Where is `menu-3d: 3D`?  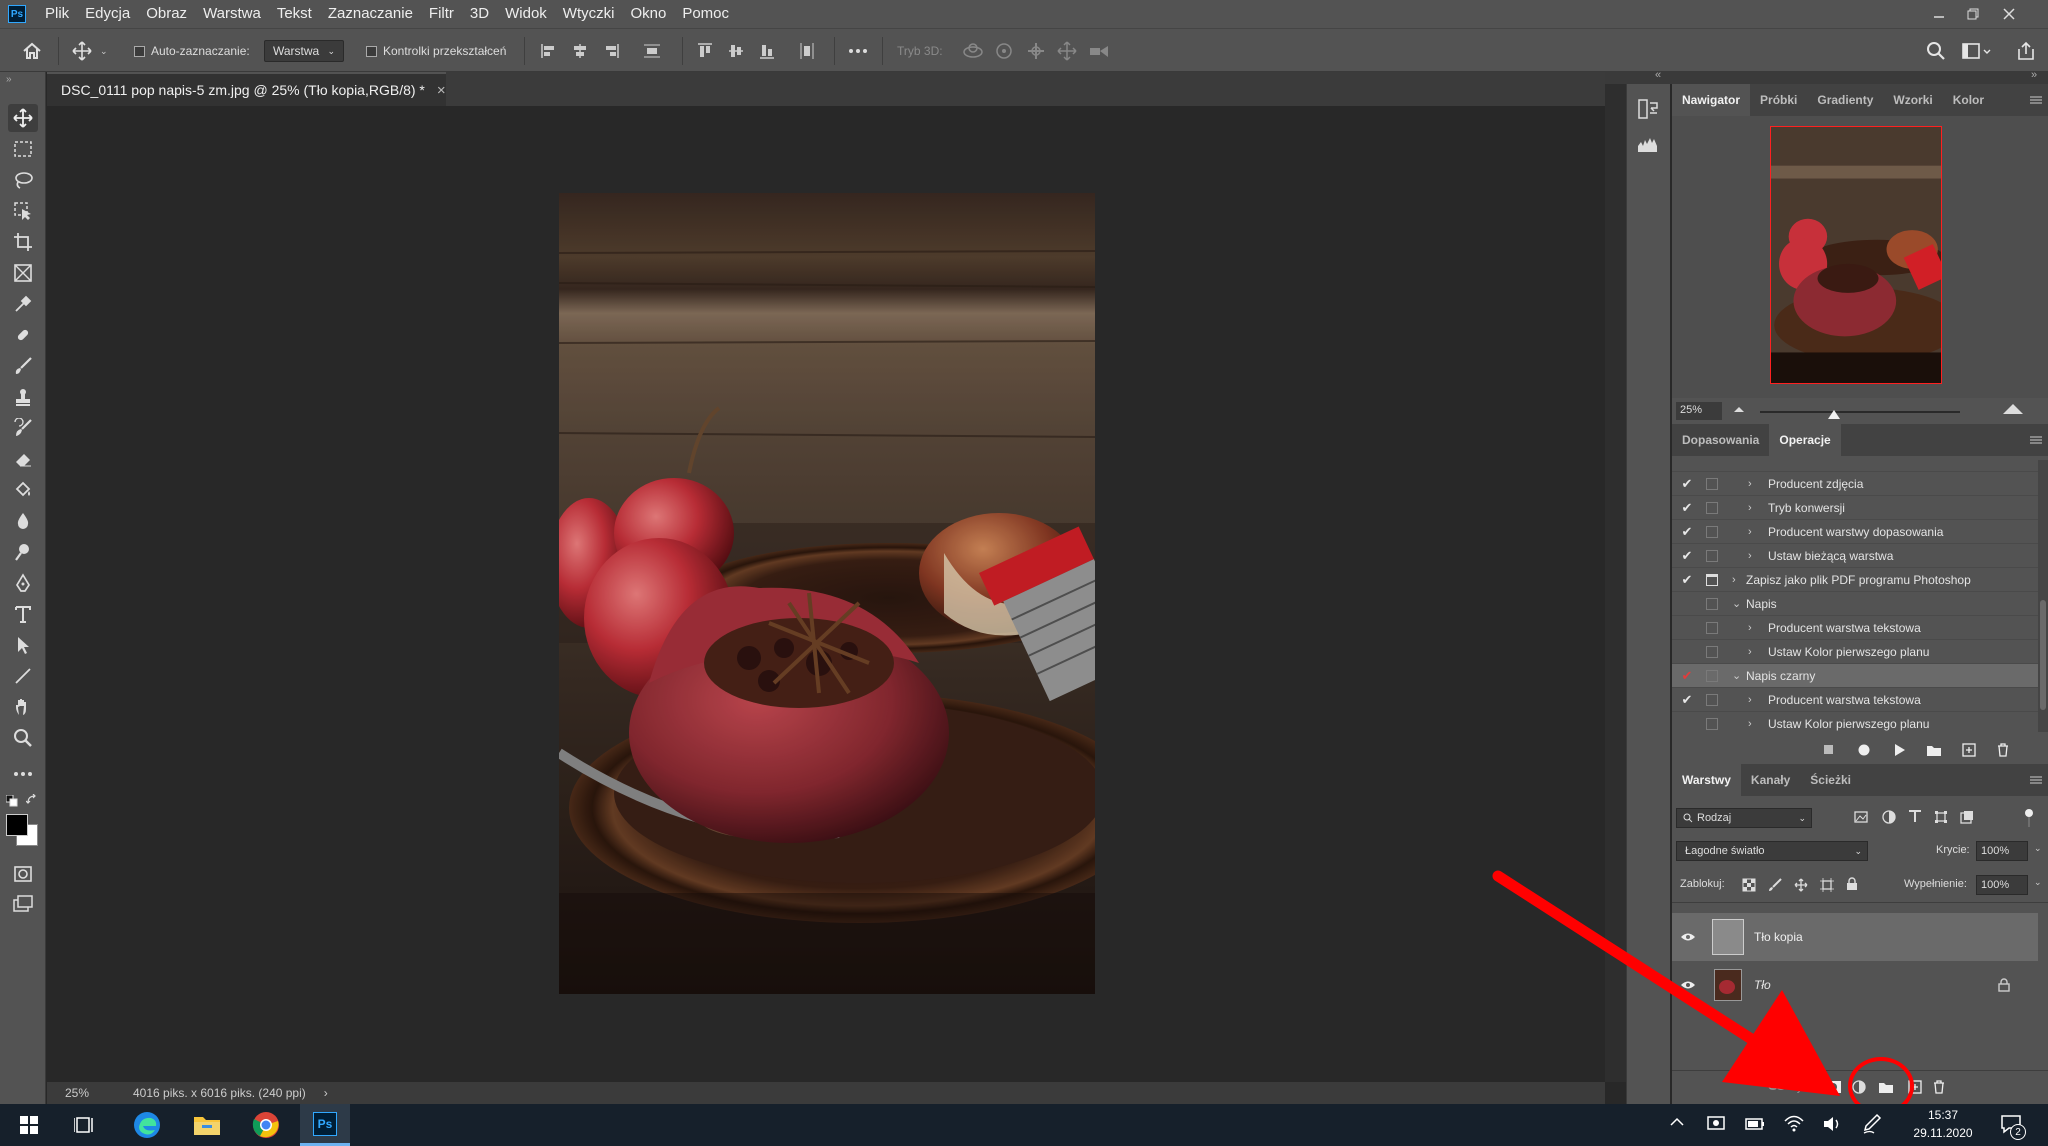 menu-3d: 3D is located at coordinates (480, 14).